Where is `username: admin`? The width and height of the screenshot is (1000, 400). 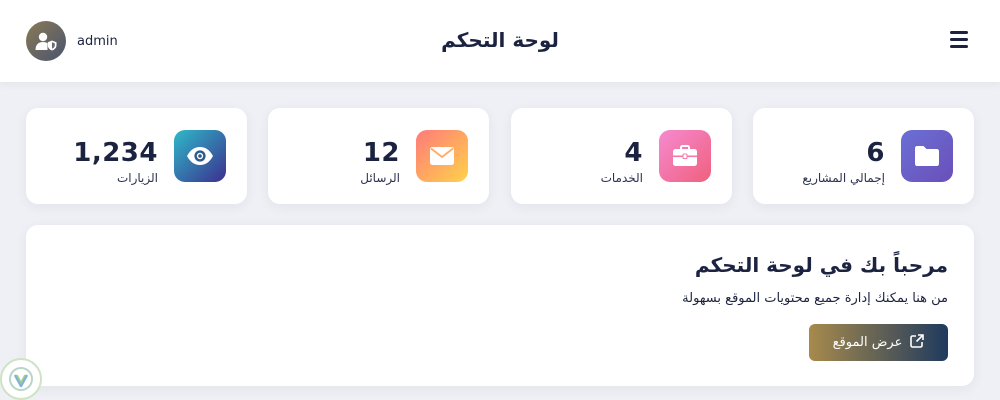 username: admin is located at coordinates (97, 41).